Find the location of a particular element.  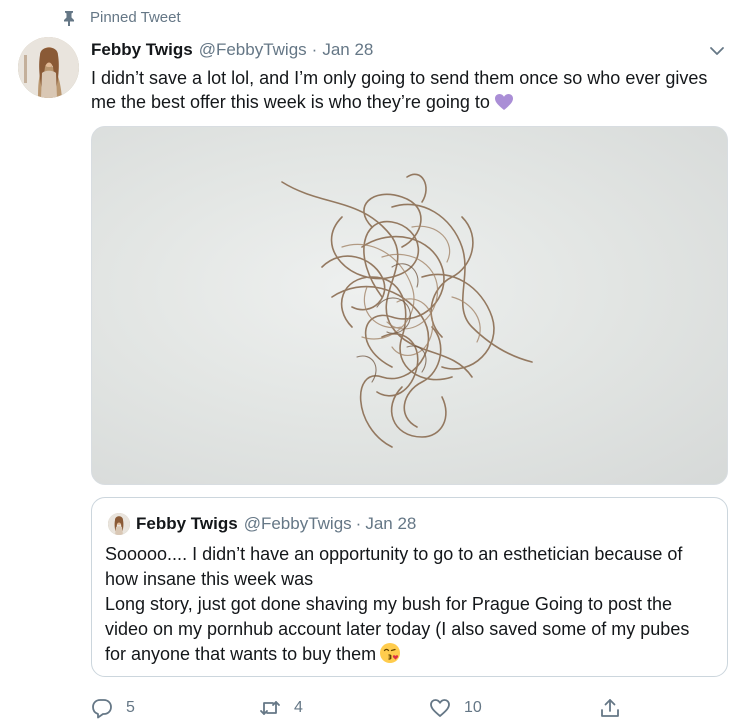

kissing-face-icon is located at coordinates (390, 653).